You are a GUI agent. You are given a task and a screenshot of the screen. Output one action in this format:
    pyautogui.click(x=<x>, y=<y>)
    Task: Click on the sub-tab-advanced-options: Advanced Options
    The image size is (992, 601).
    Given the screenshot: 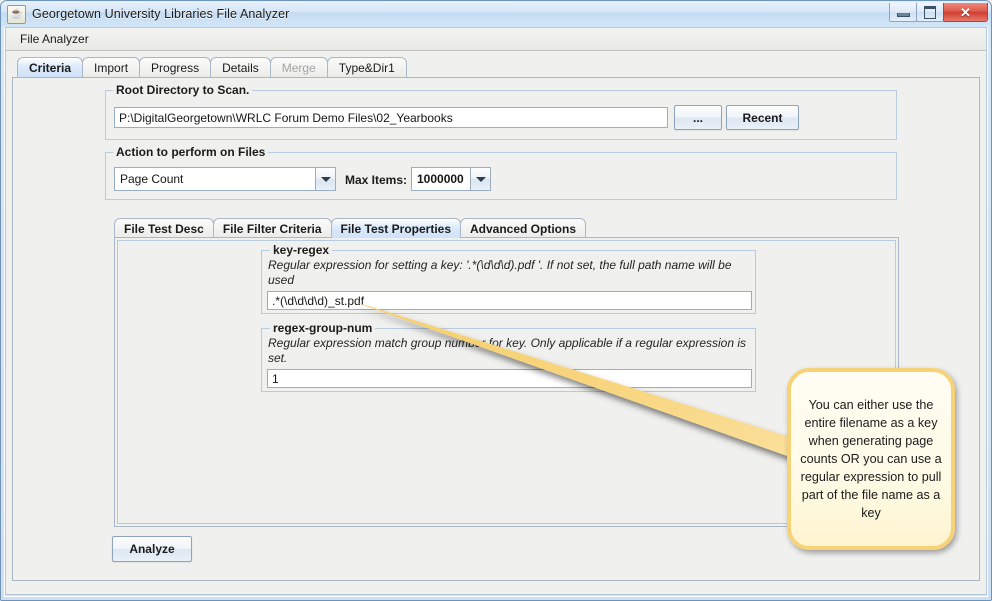 What is the action you would take?
    pyautogui.click(x=523, y=228)
    